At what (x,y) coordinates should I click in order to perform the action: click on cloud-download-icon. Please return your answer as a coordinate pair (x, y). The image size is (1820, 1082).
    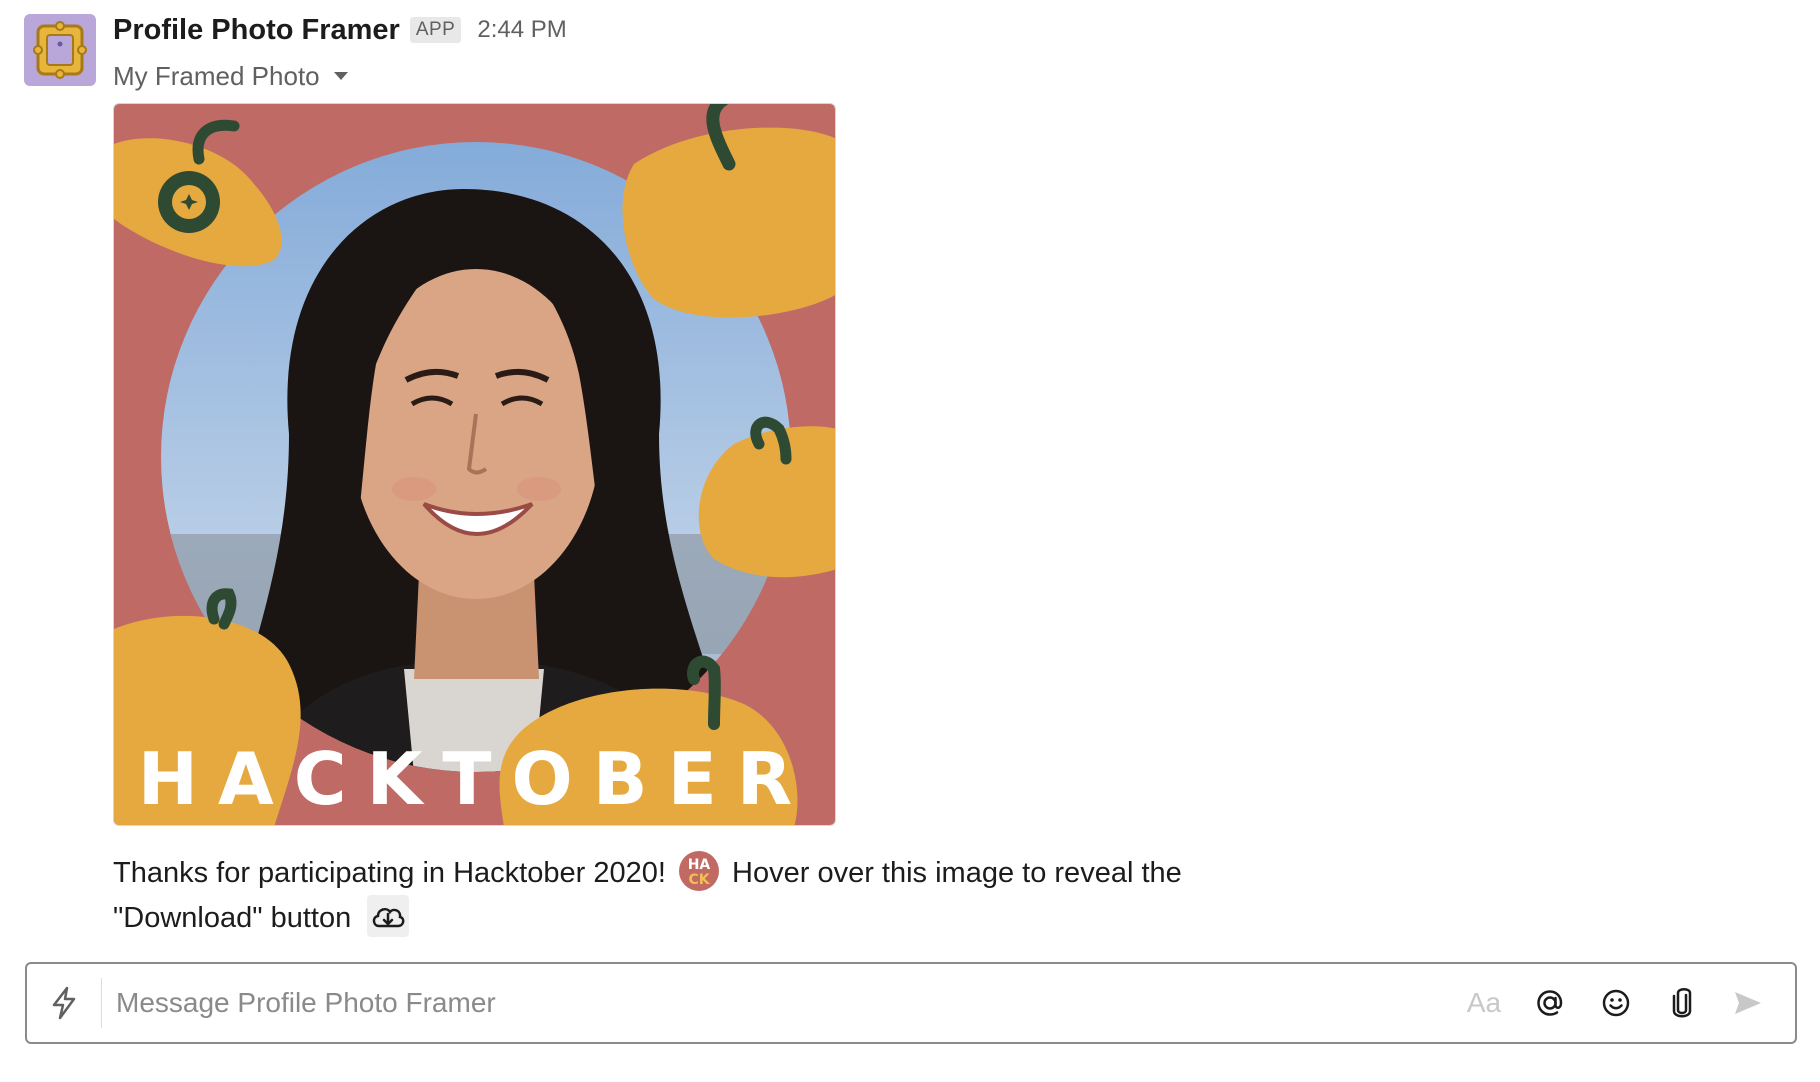
    Looking at the image, I should click on (389, 917).